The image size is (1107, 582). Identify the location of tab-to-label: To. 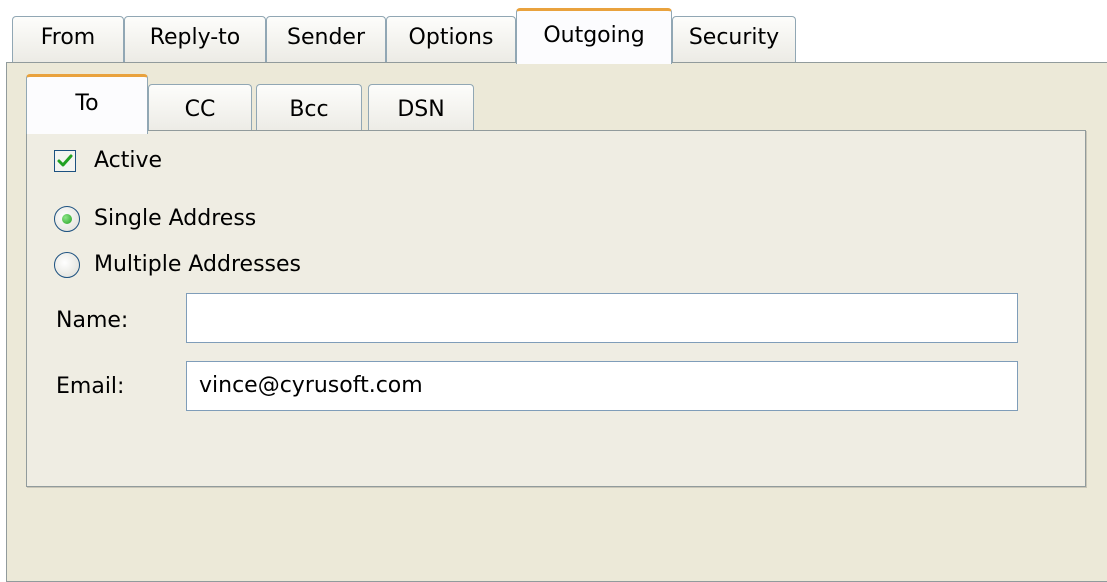
(87, 103).